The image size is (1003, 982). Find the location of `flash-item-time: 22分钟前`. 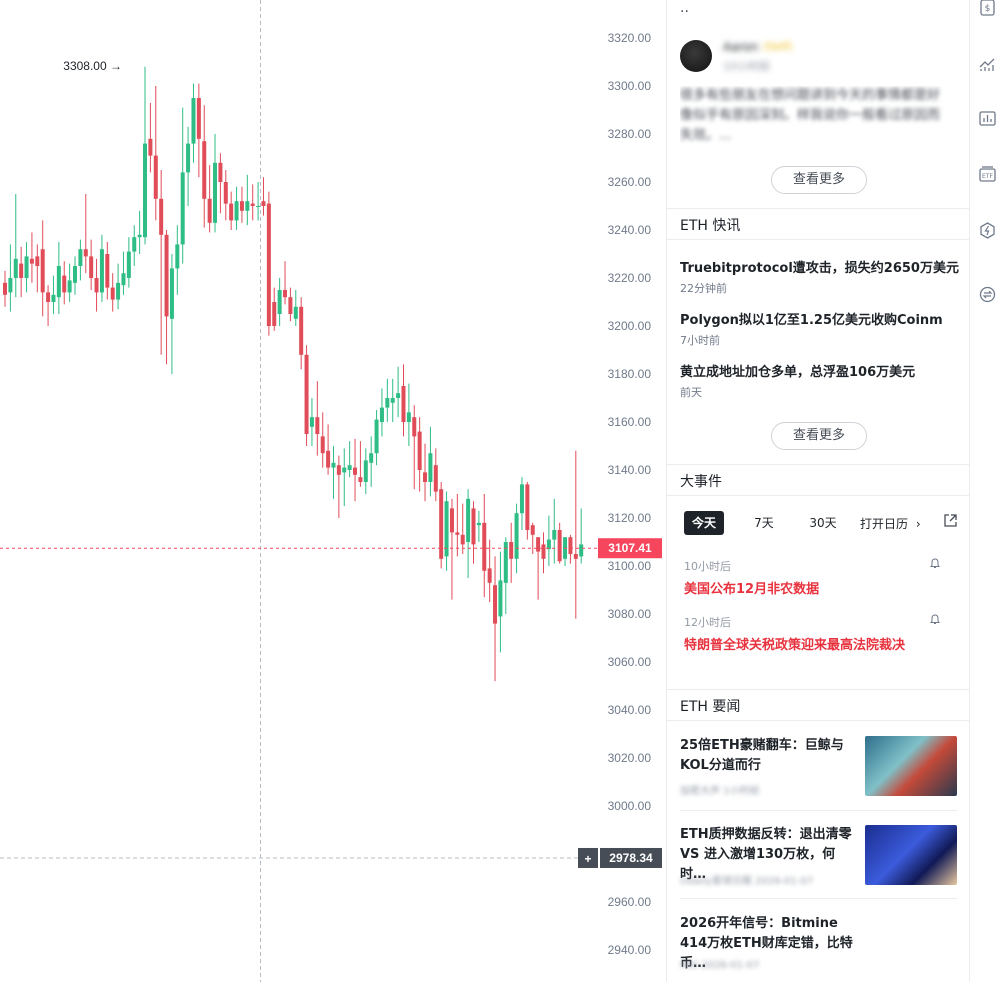

flash-item-time: 22分钟前 is located at coordinates (703, 288).